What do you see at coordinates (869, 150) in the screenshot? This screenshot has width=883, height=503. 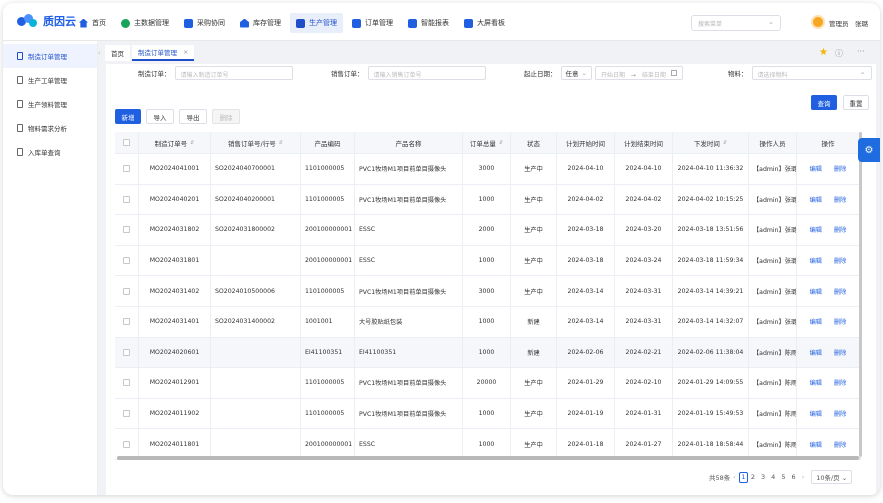 I see `settings-gear-icon: ⚙` at bounding box center [869, 150].